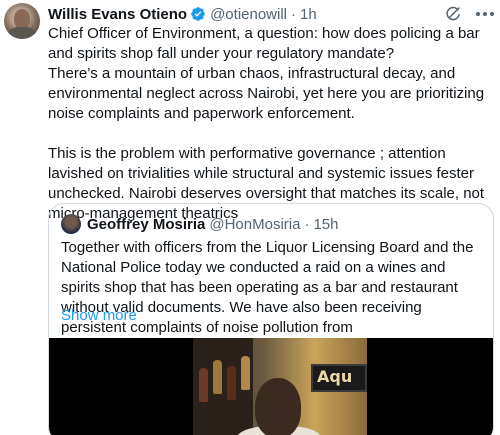 The width and height of the screenshot is (500, 435). What do you see at coordinates (255, 224) in the screenshot?
I see `quoted-author-handle: @HonMosiria` at bounding box center [255, 224].